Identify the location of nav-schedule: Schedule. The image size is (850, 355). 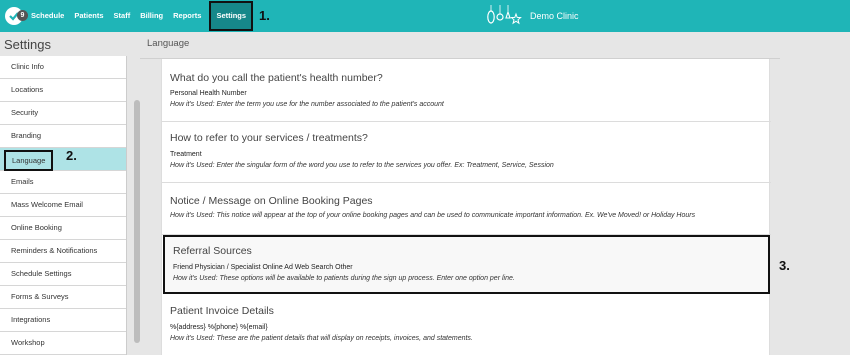
(47, 16).